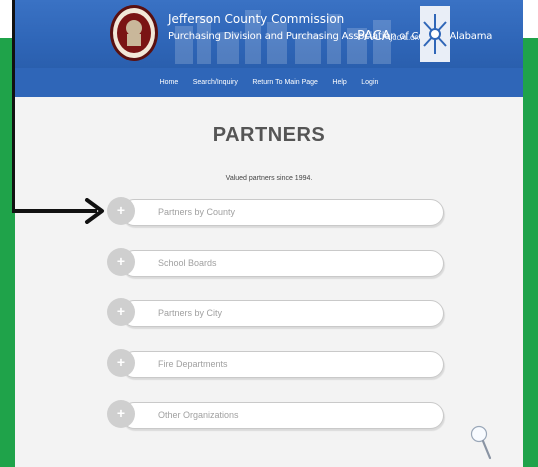  I want to click on magnifier-icon, so click(482, 443).